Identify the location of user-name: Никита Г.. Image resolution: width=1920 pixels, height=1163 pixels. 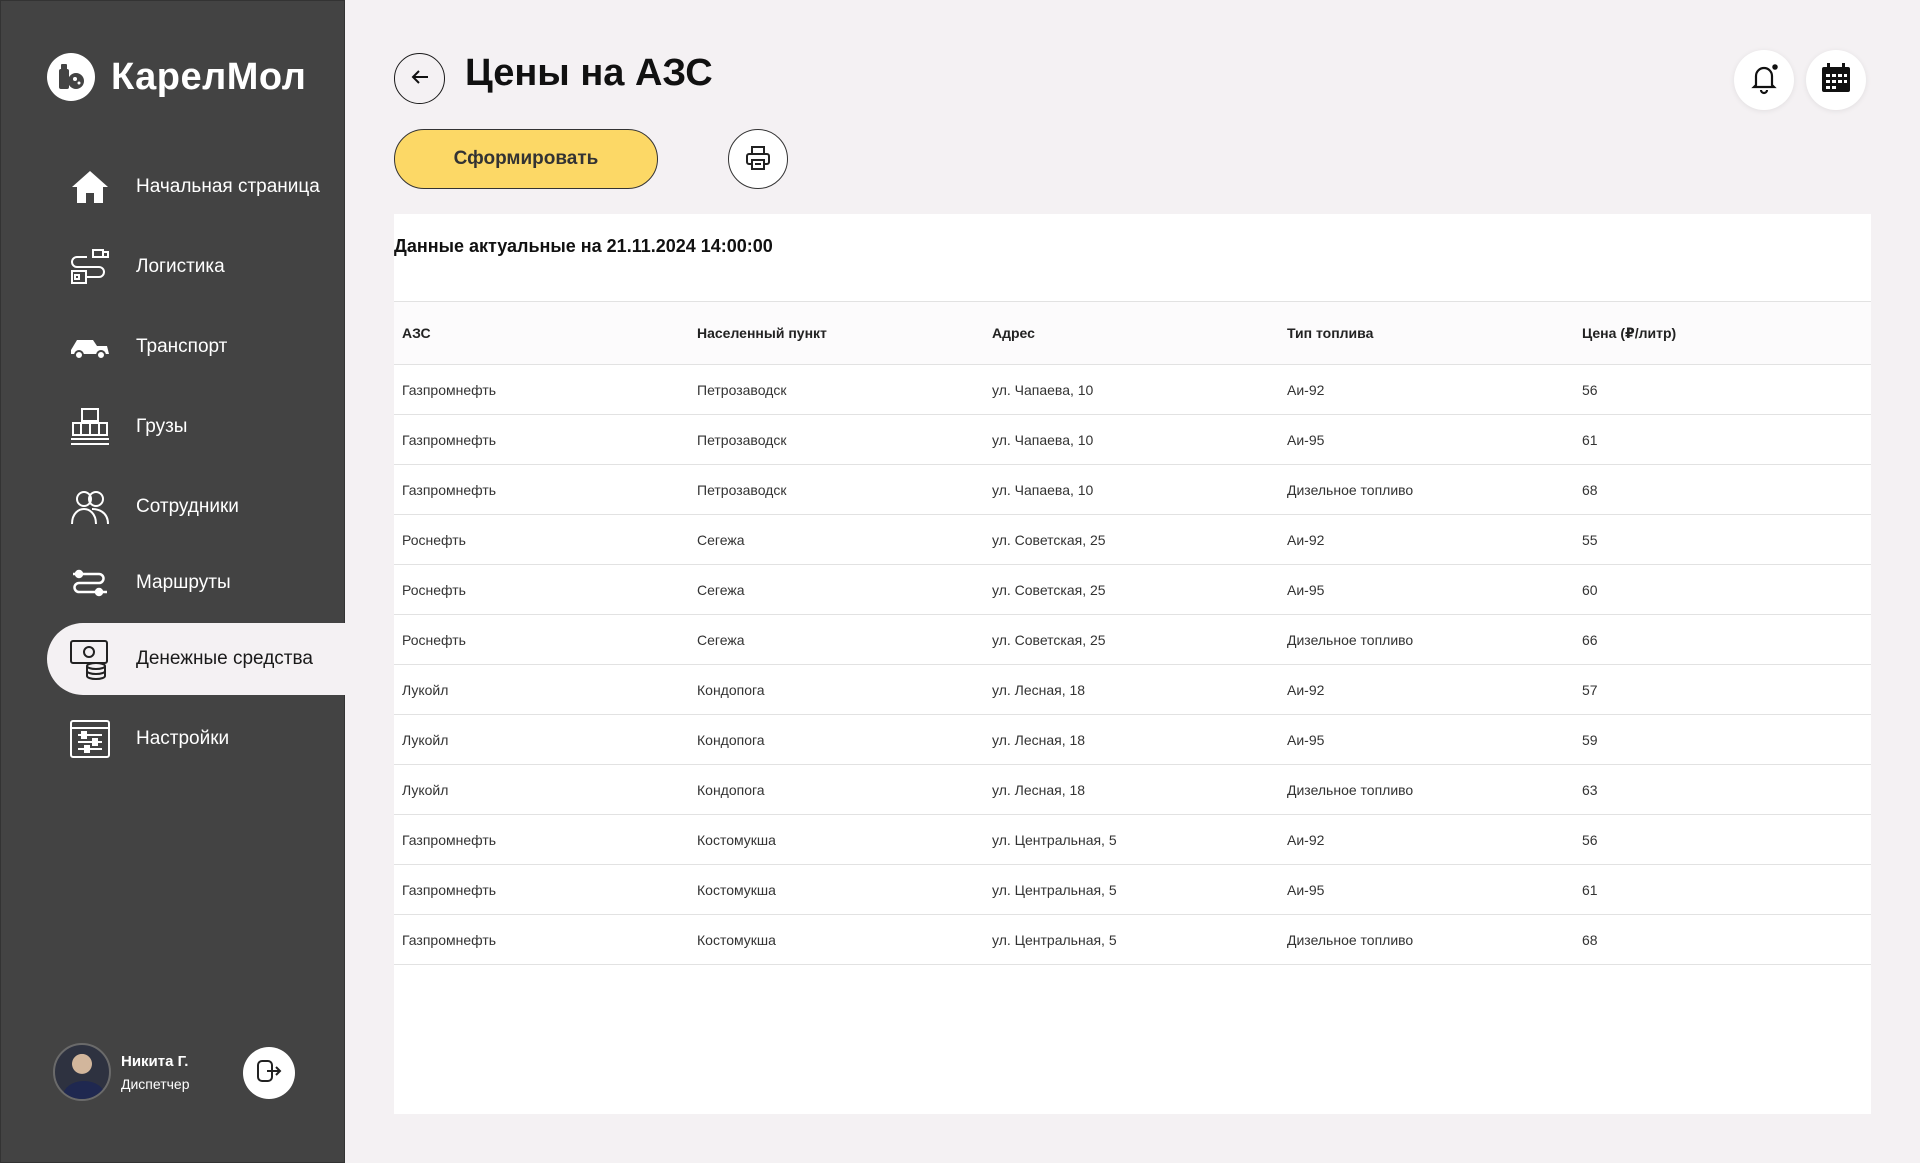
(155, 1061).